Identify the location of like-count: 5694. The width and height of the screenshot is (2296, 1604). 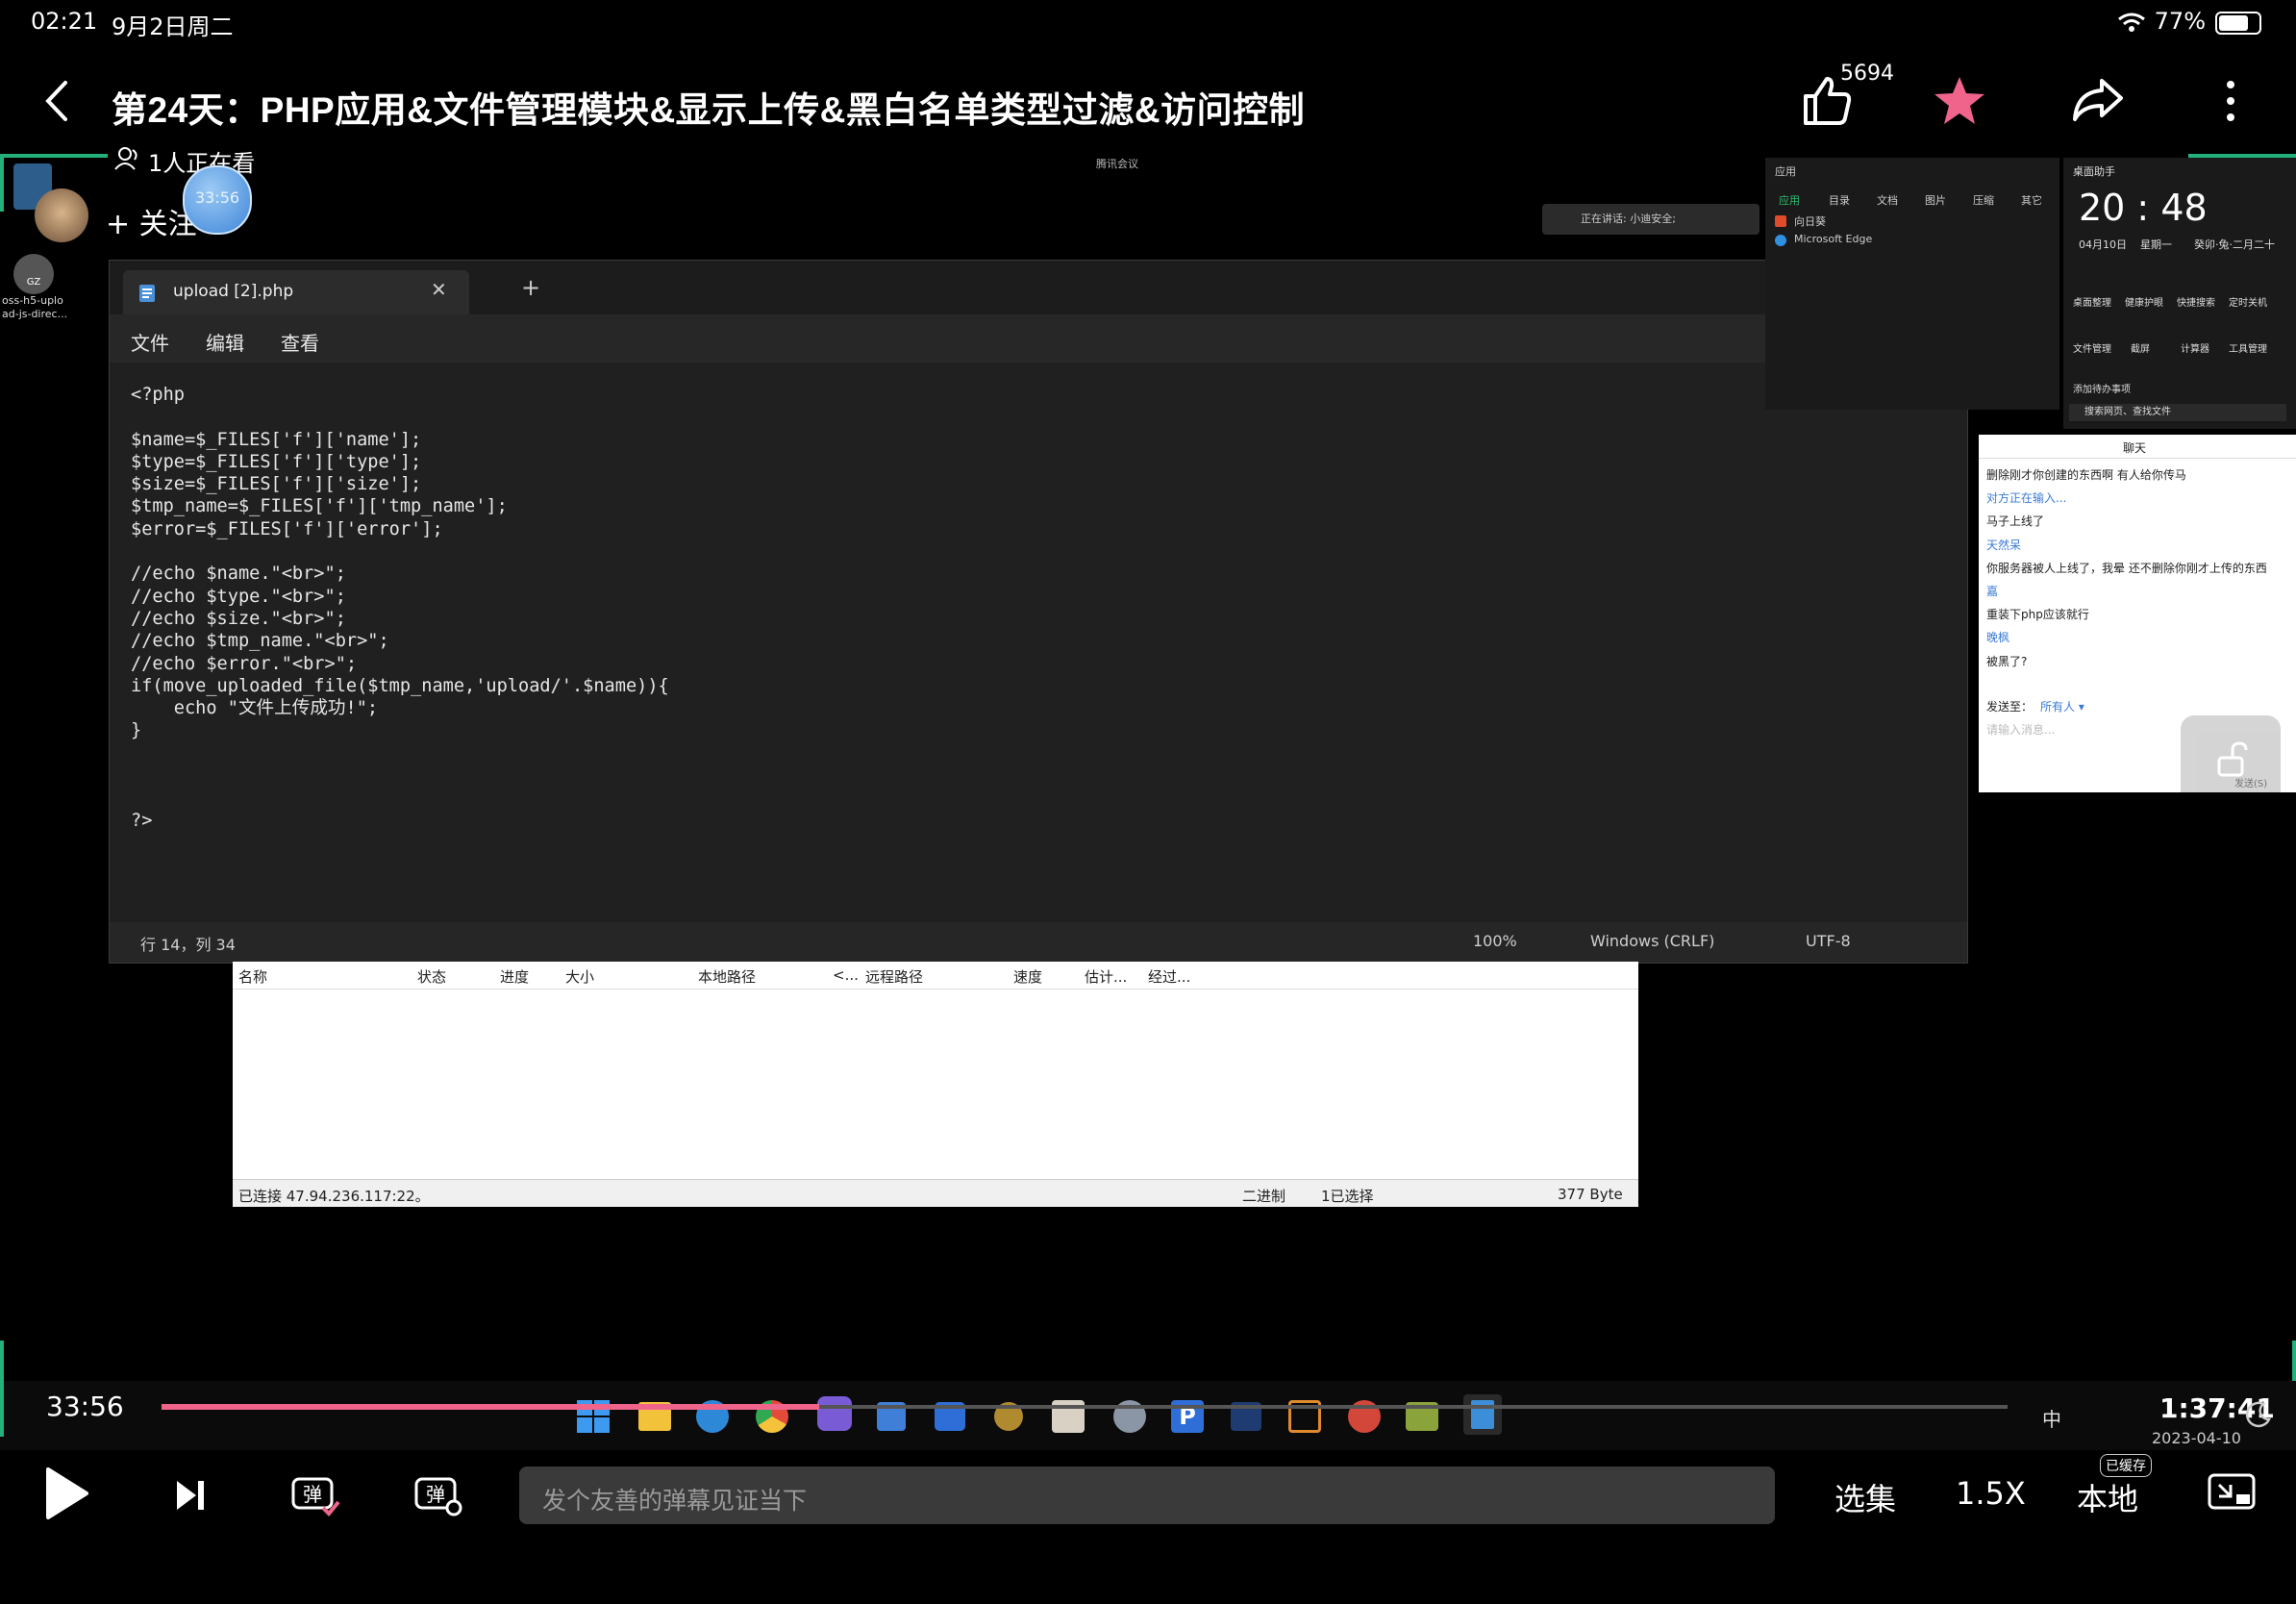
(1867, 74).